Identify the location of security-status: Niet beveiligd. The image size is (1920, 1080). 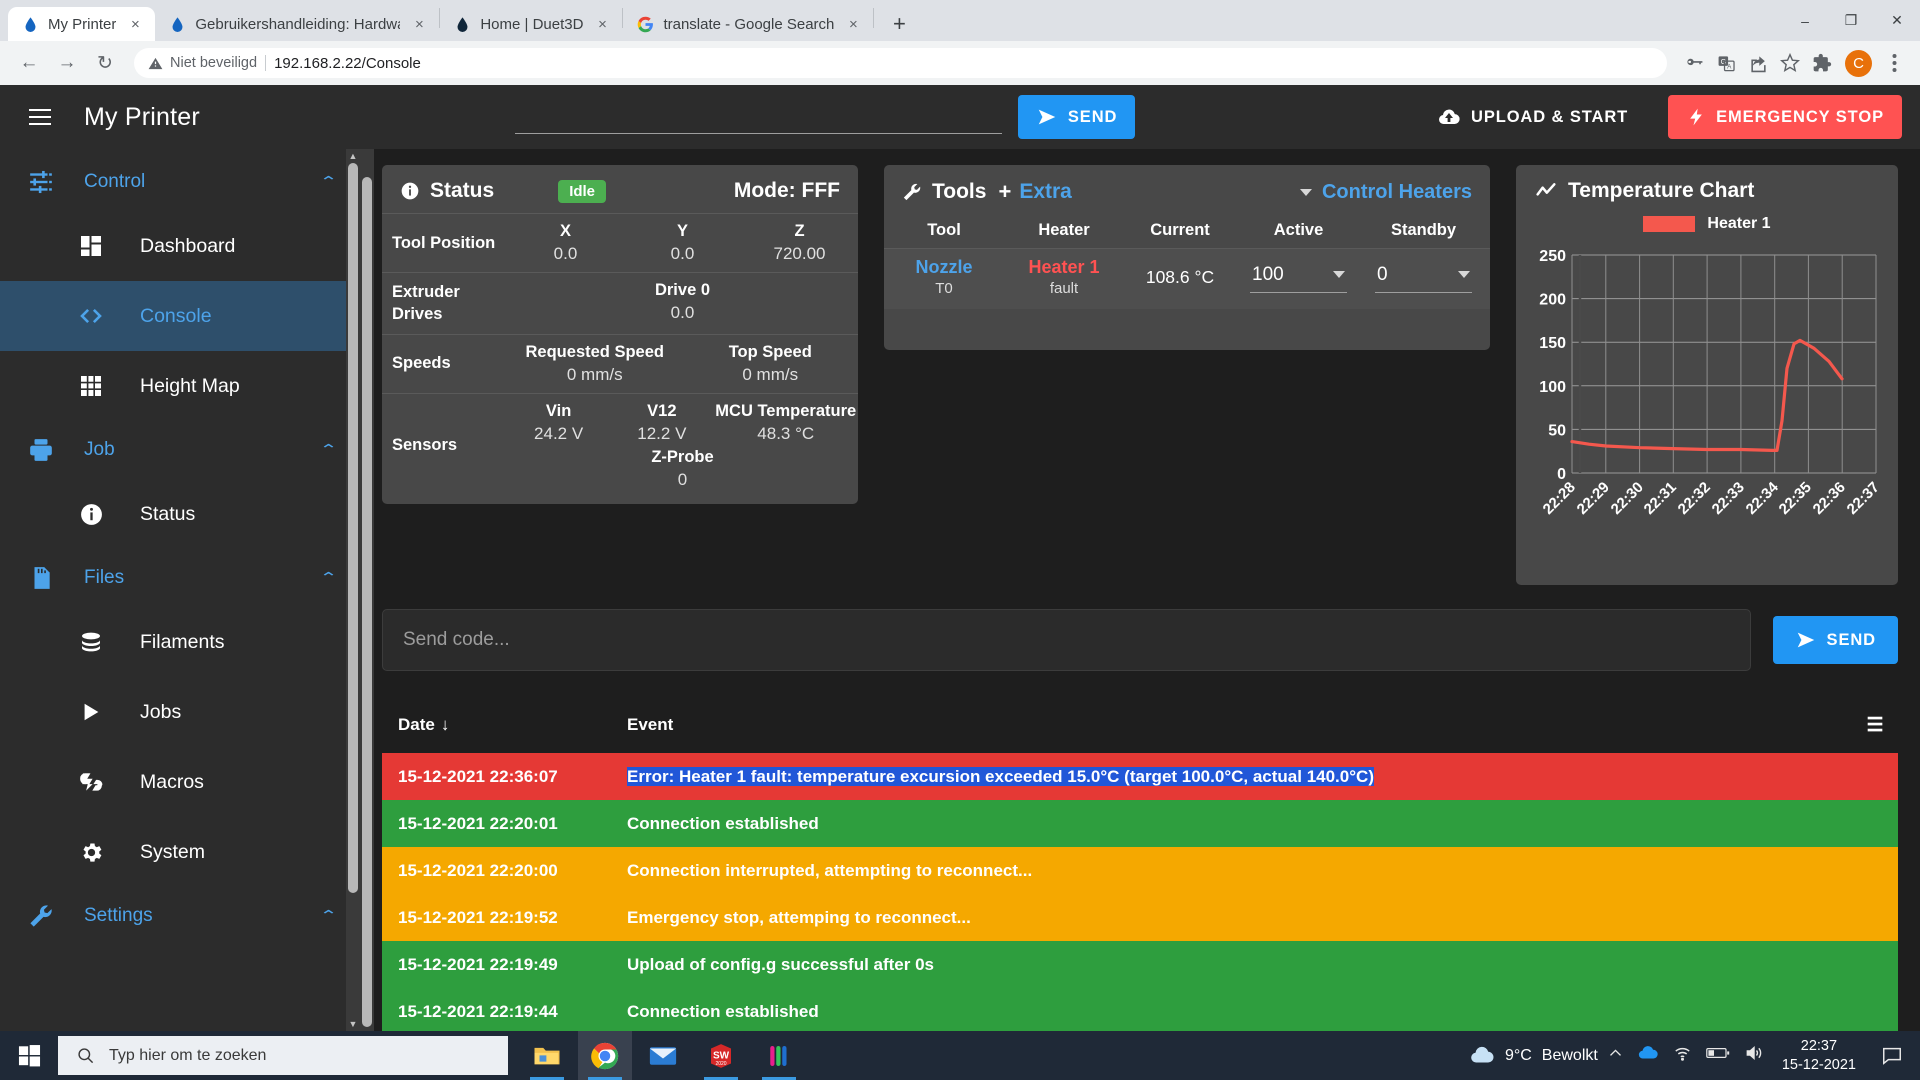
(202, 63).